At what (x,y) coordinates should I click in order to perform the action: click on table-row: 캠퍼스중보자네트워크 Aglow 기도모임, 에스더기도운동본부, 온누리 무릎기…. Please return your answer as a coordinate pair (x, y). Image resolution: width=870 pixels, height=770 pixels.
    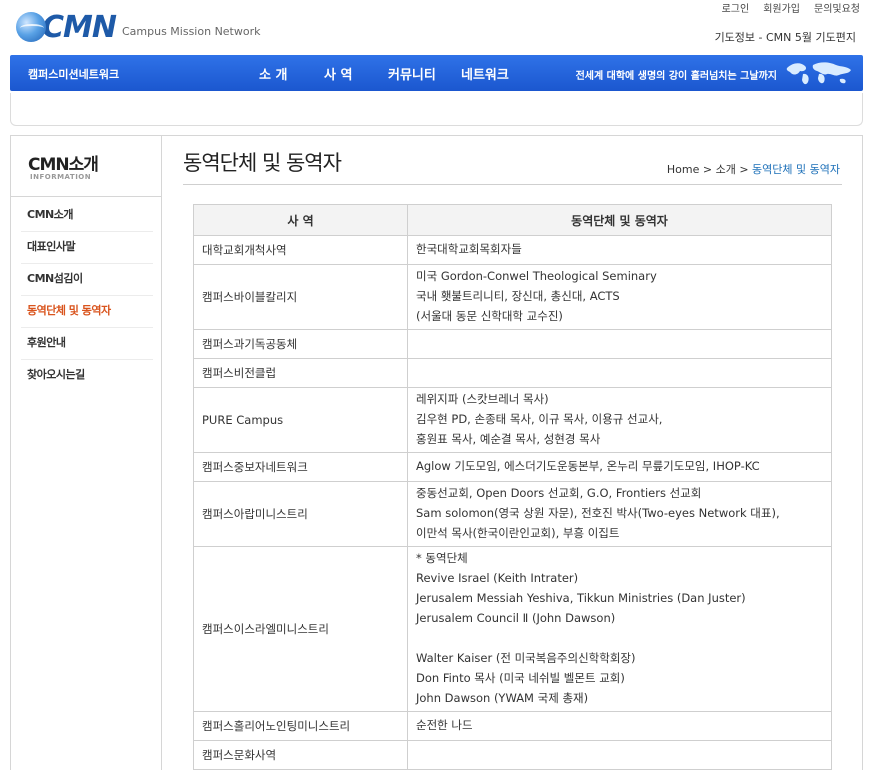
    Looking at the image, I should click on (512, 467).